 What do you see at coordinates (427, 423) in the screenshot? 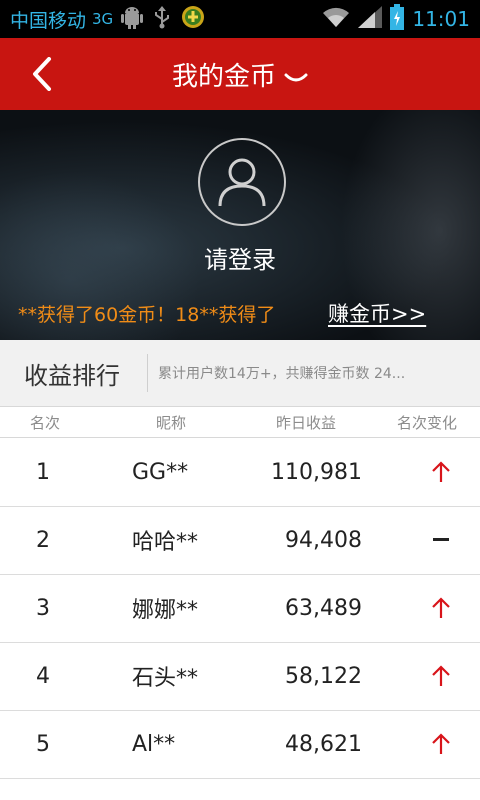
I see `column-header-rank-change: 名次变化` at bounding box center [427, 423].